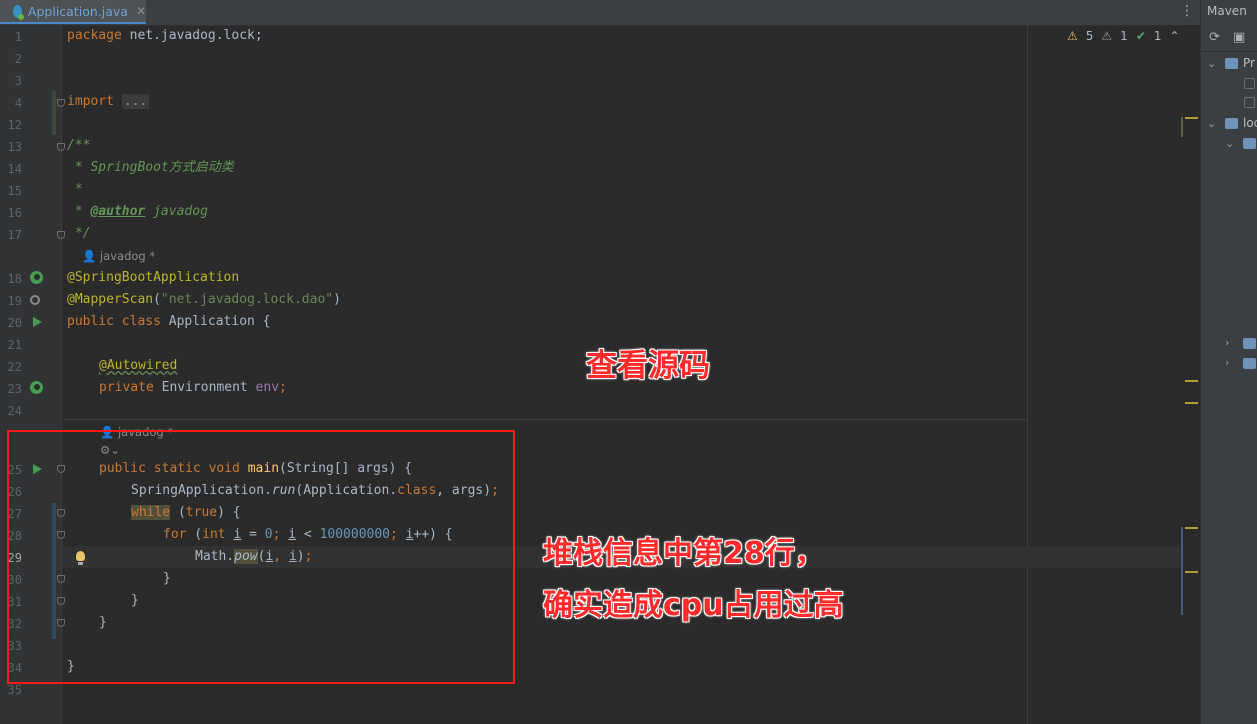  What do you see at coordinates (18, 12) in the screenshot?
I see `java-class-icon` at bounding box center [18, 12].